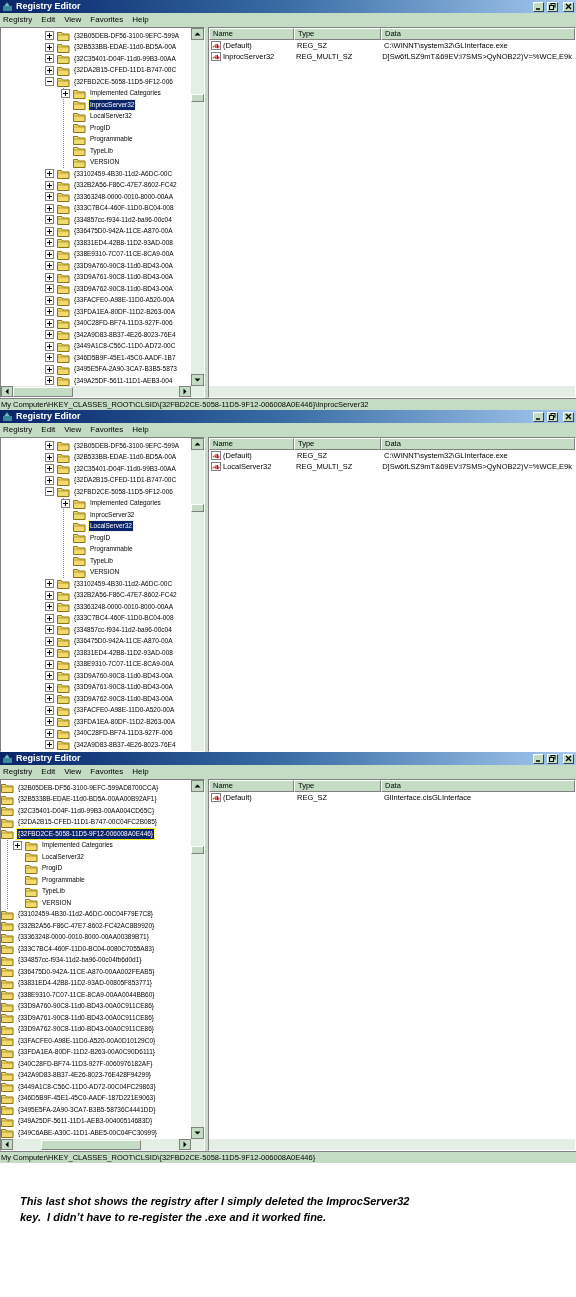  I want to click on string-value-icon, so click(216, 455).